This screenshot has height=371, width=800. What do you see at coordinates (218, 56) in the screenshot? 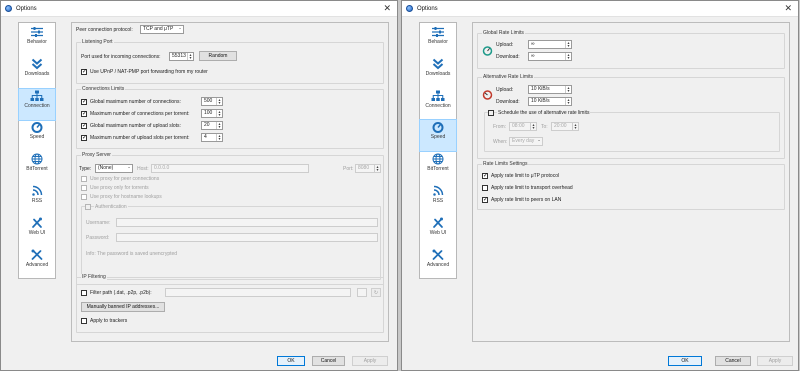
I see `random-port-button: Random` at bounding box center [218, 56].